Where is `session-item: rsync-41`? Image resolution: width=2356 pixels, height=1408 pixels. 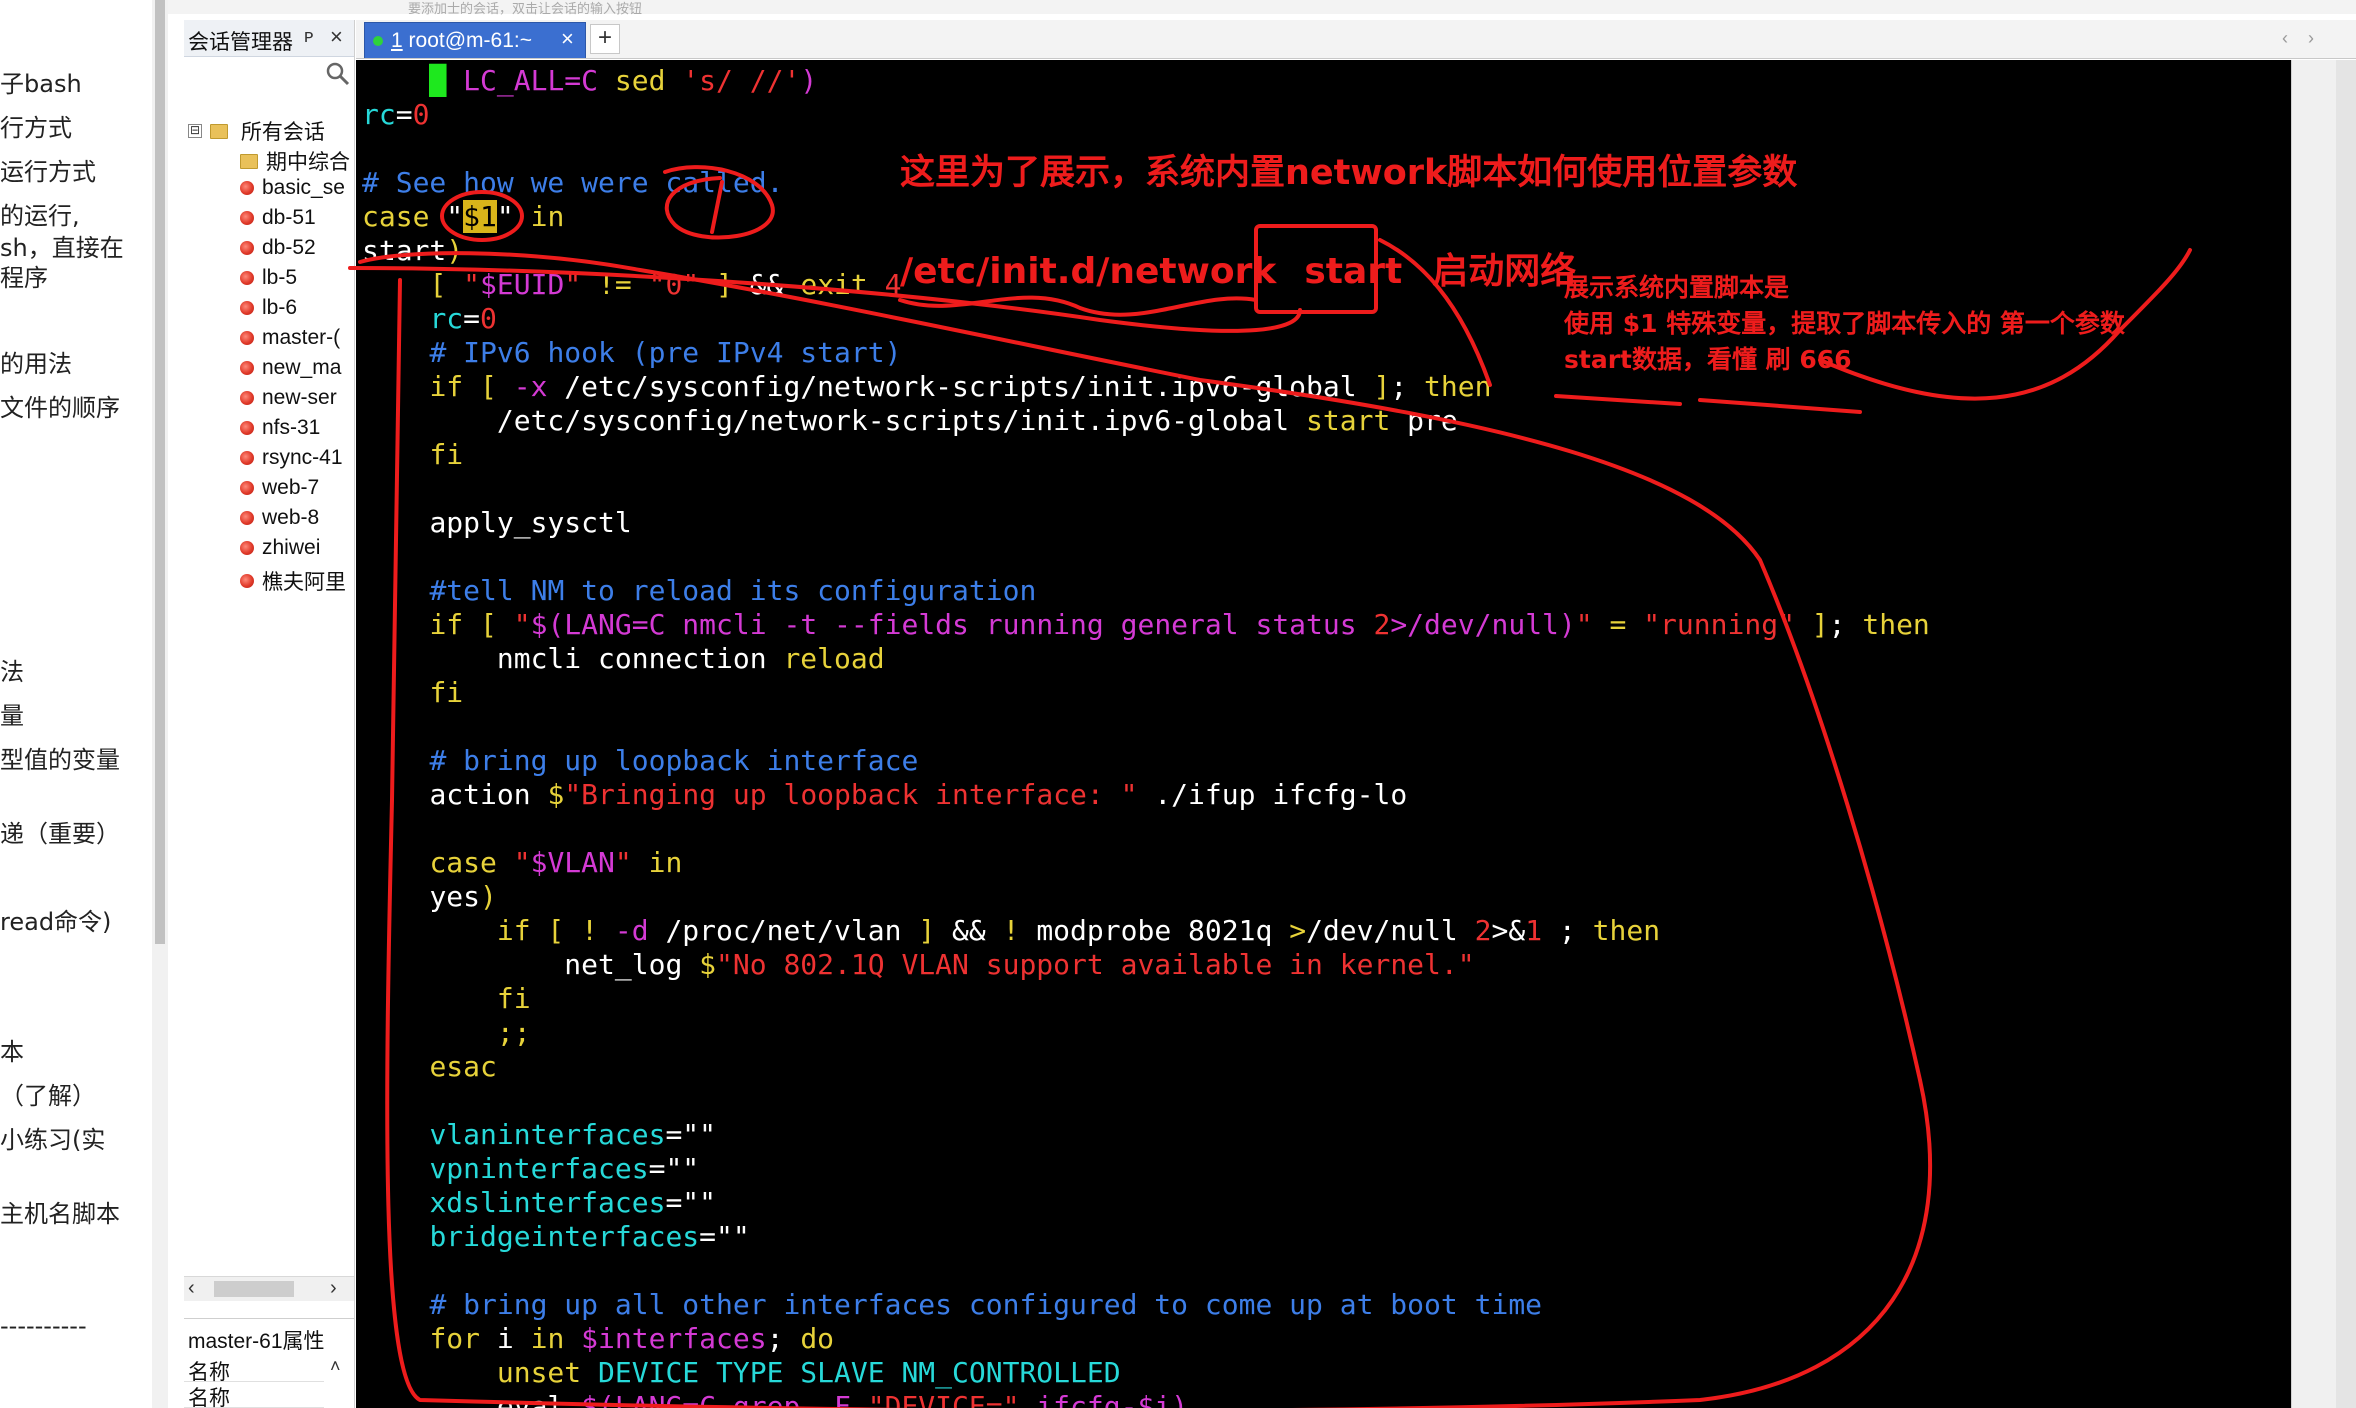 session-item: rsync-41 is located at coordinates (291, 461).